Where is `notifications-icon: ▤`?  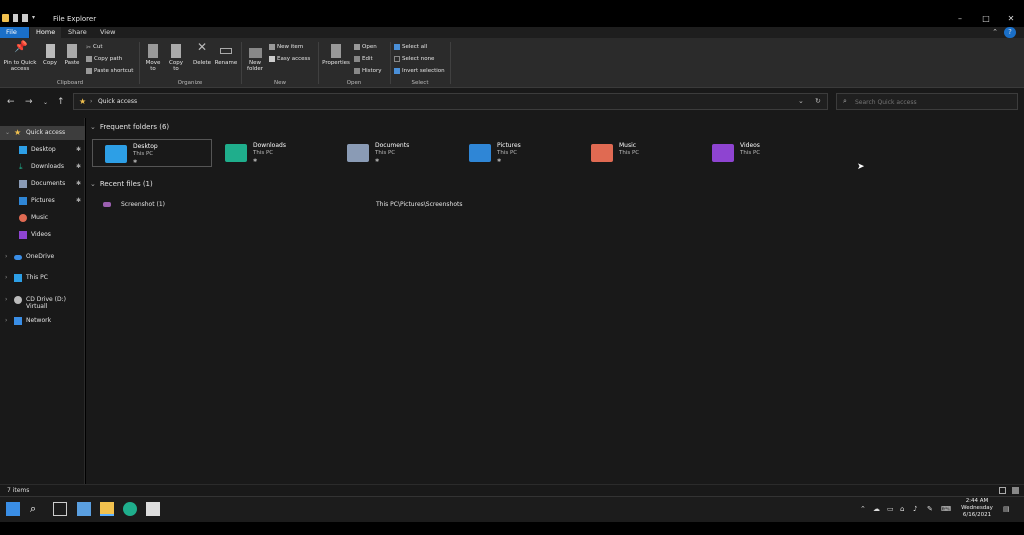 notifications-icon: ▤ is located at coordinates (1006, 509).